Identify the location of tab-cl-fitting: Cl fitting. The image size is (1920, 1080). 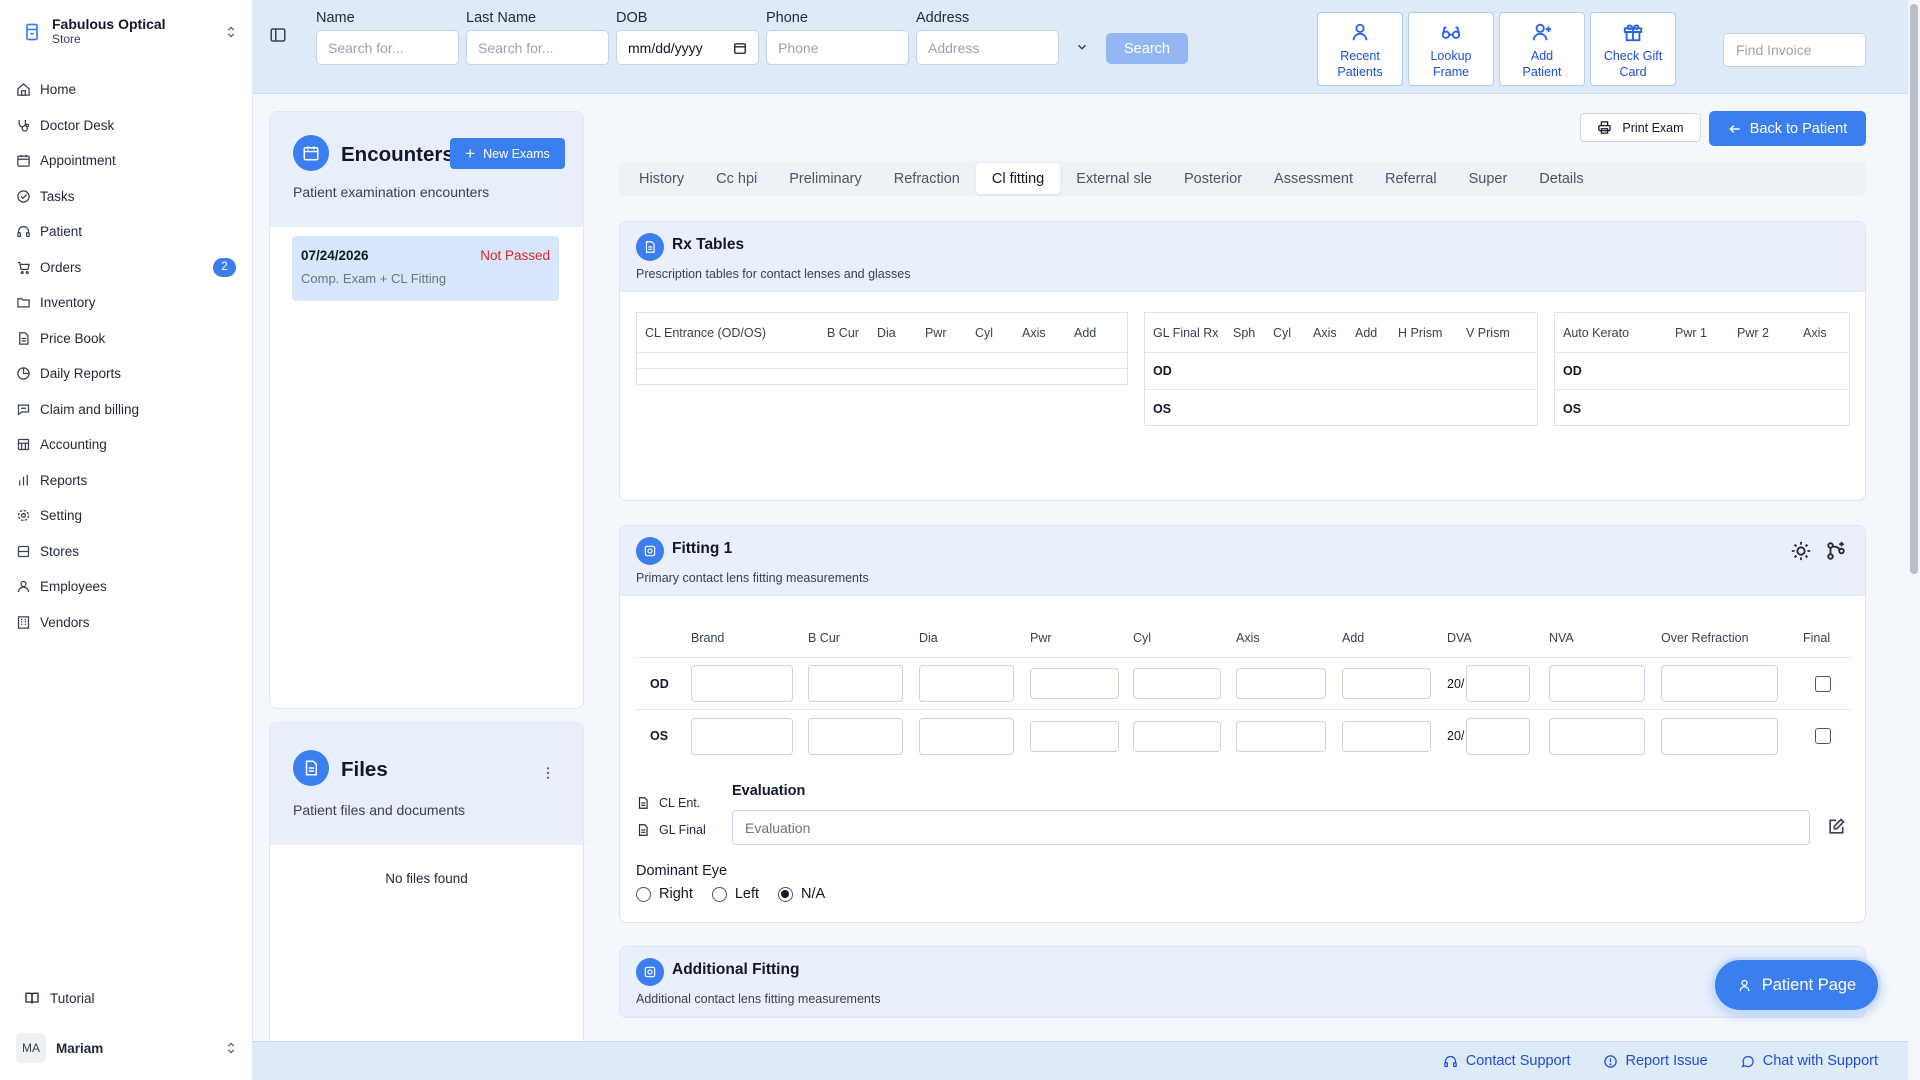
(1018, 178).